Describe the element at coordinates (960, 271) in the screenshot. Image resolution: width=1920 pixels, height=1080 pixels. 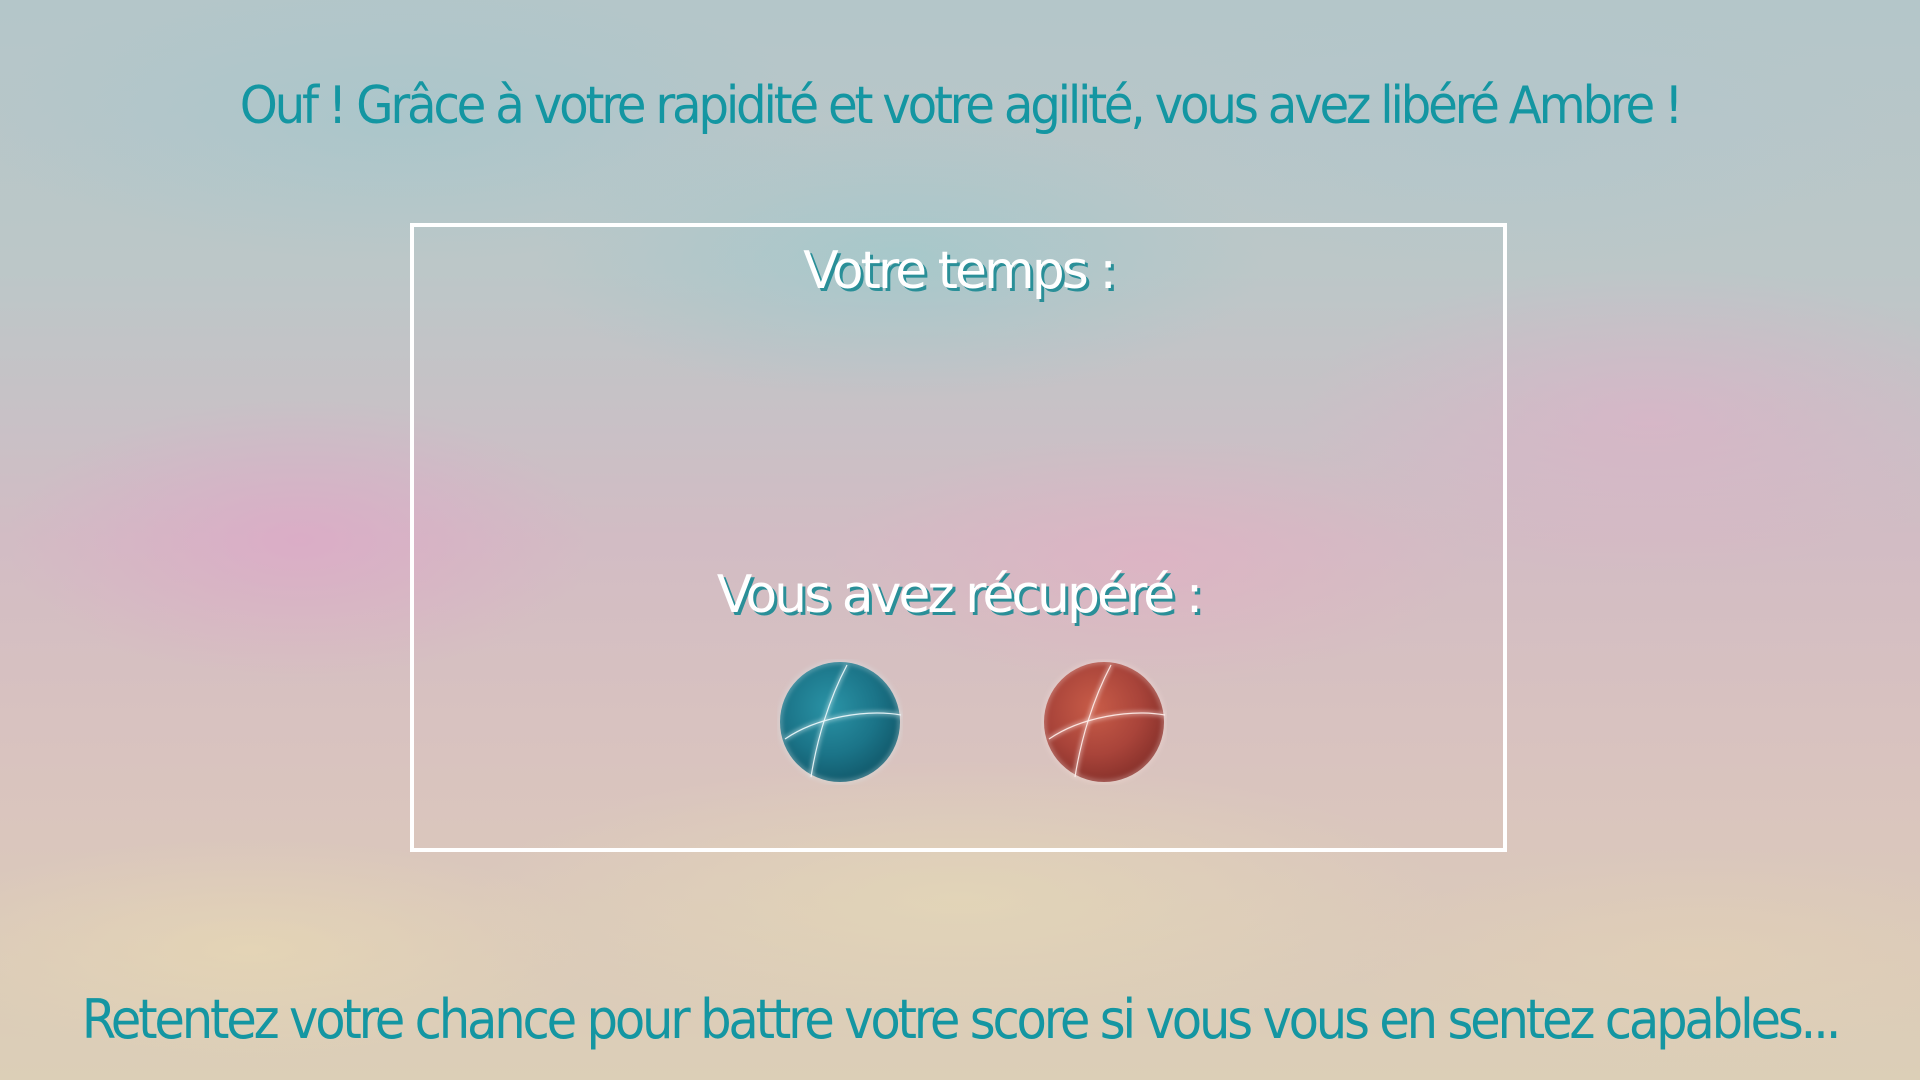
I see `time-label: Votre temps :` at that location.